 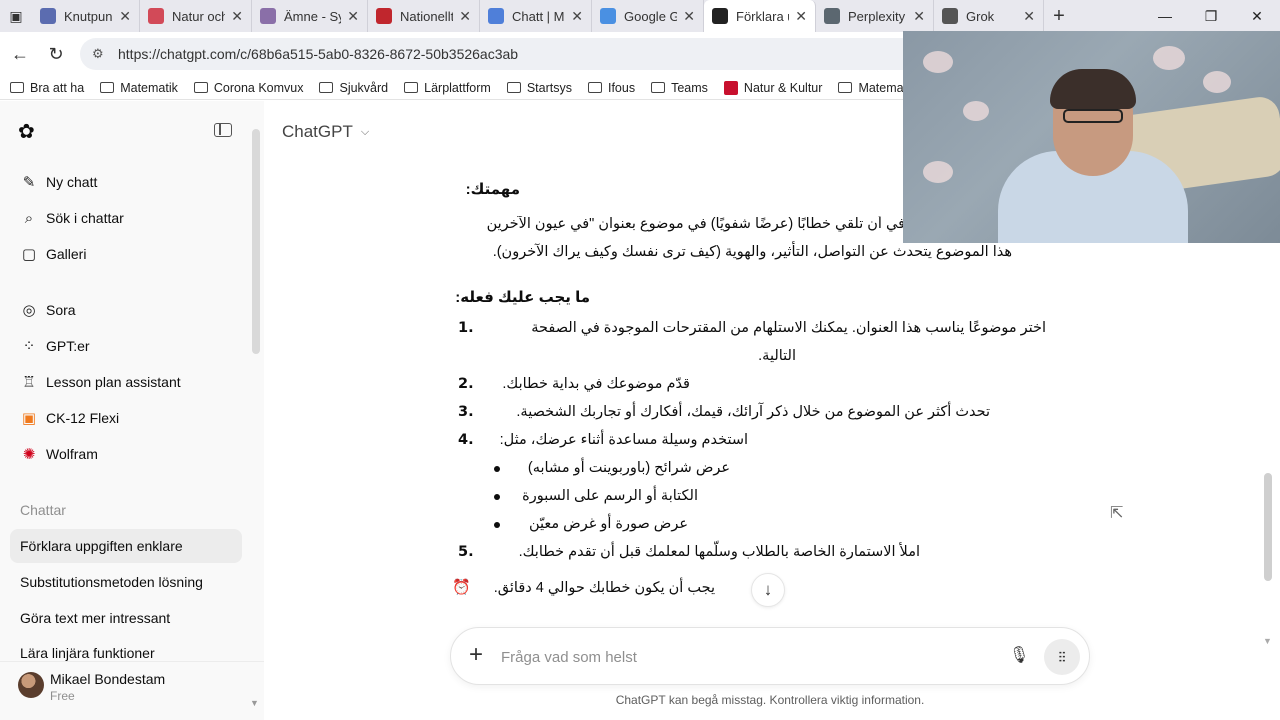 I want to click on tab-actions-icon: ▣, so click(x=16, y=16).